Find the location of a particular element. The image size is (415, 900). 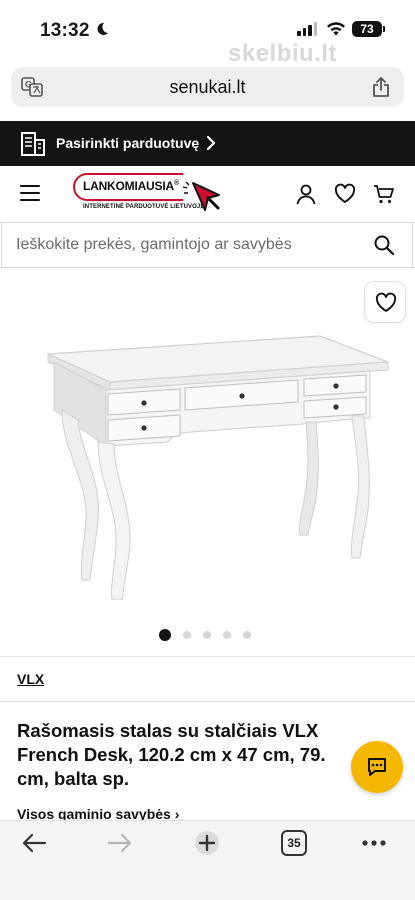

chat-icon is located at coordinates (377, 767).